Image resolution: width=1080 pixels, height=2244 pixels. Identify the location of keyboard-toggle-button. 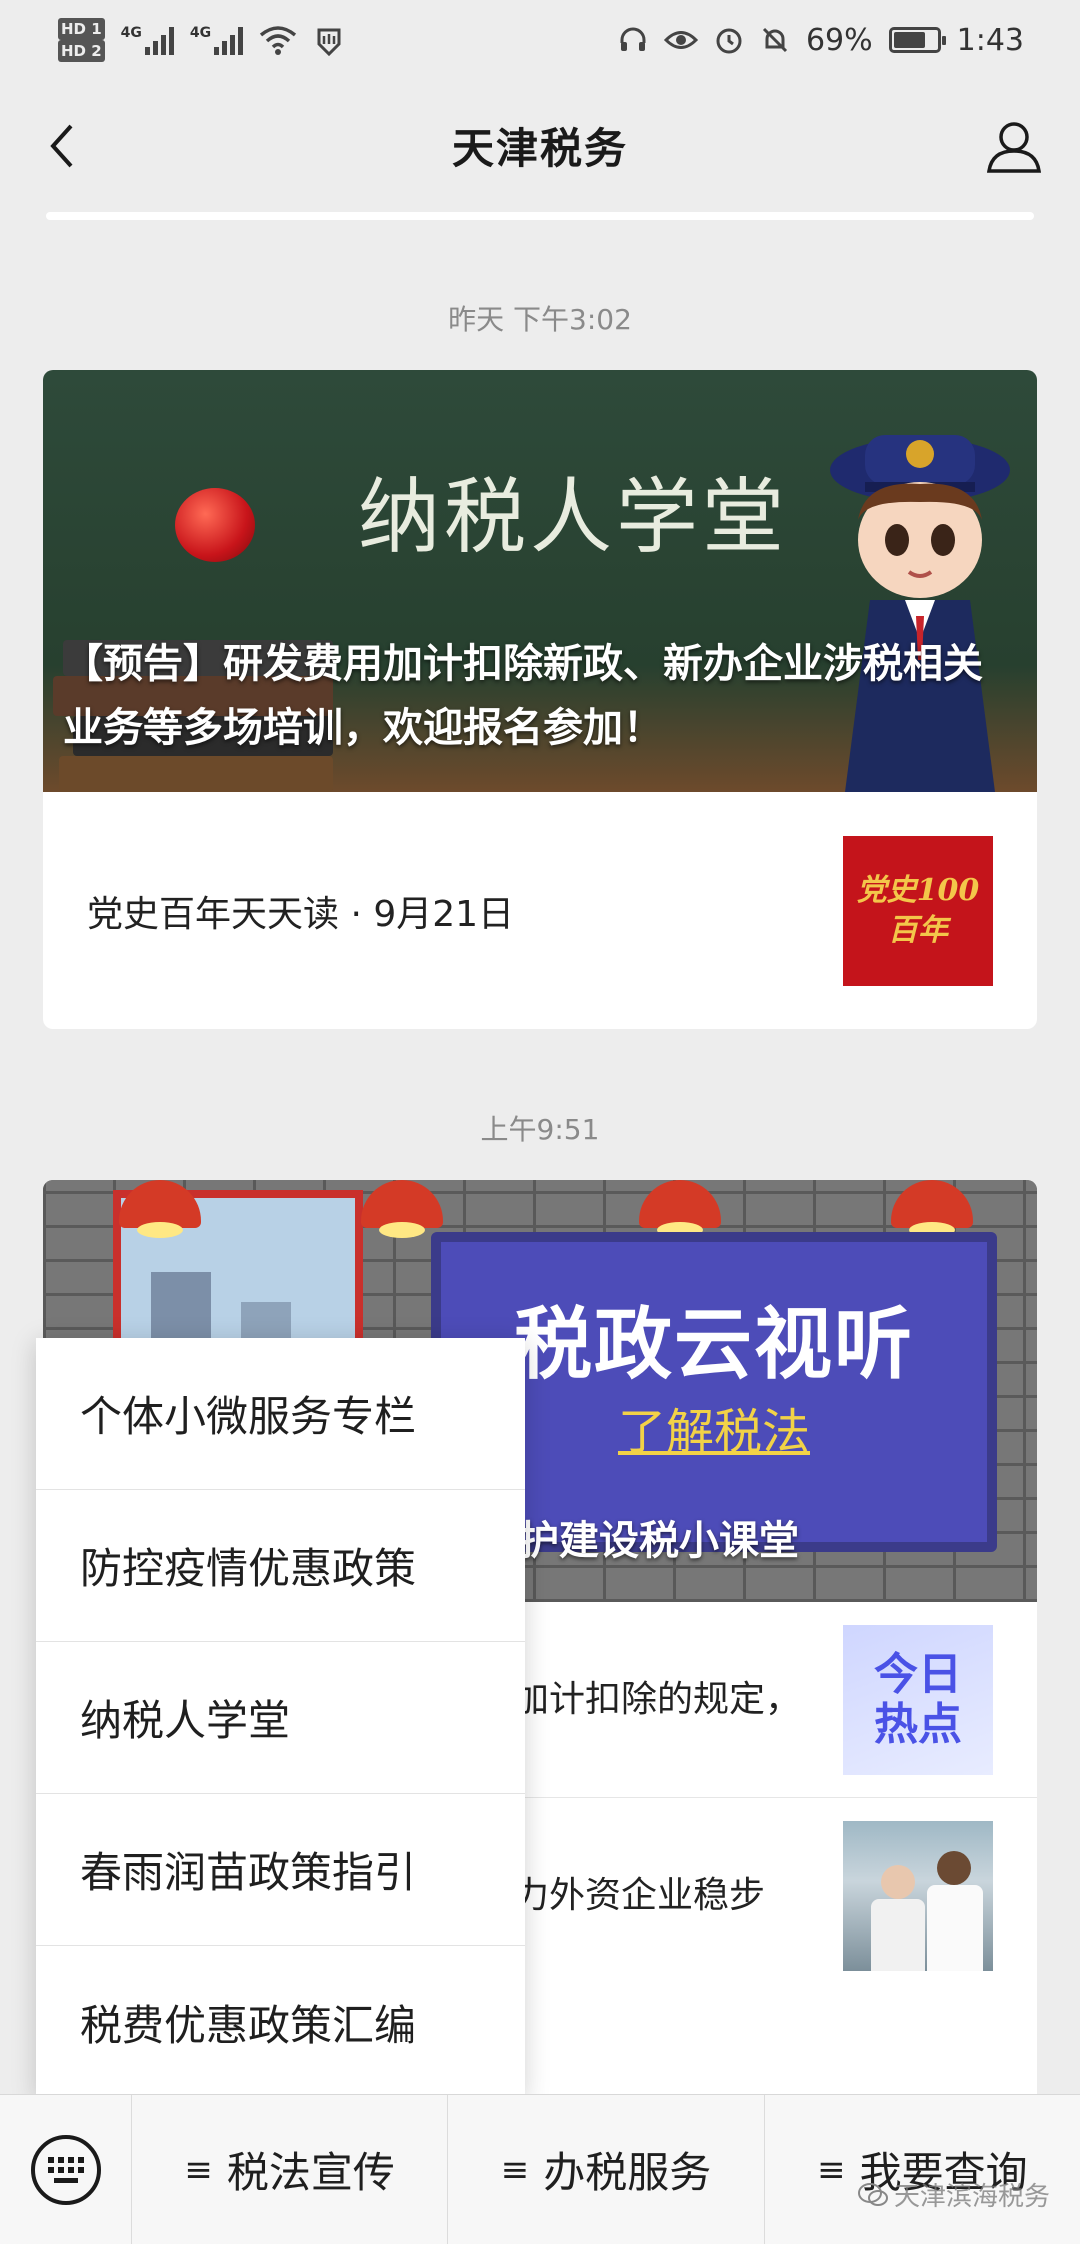
(66, 2169).